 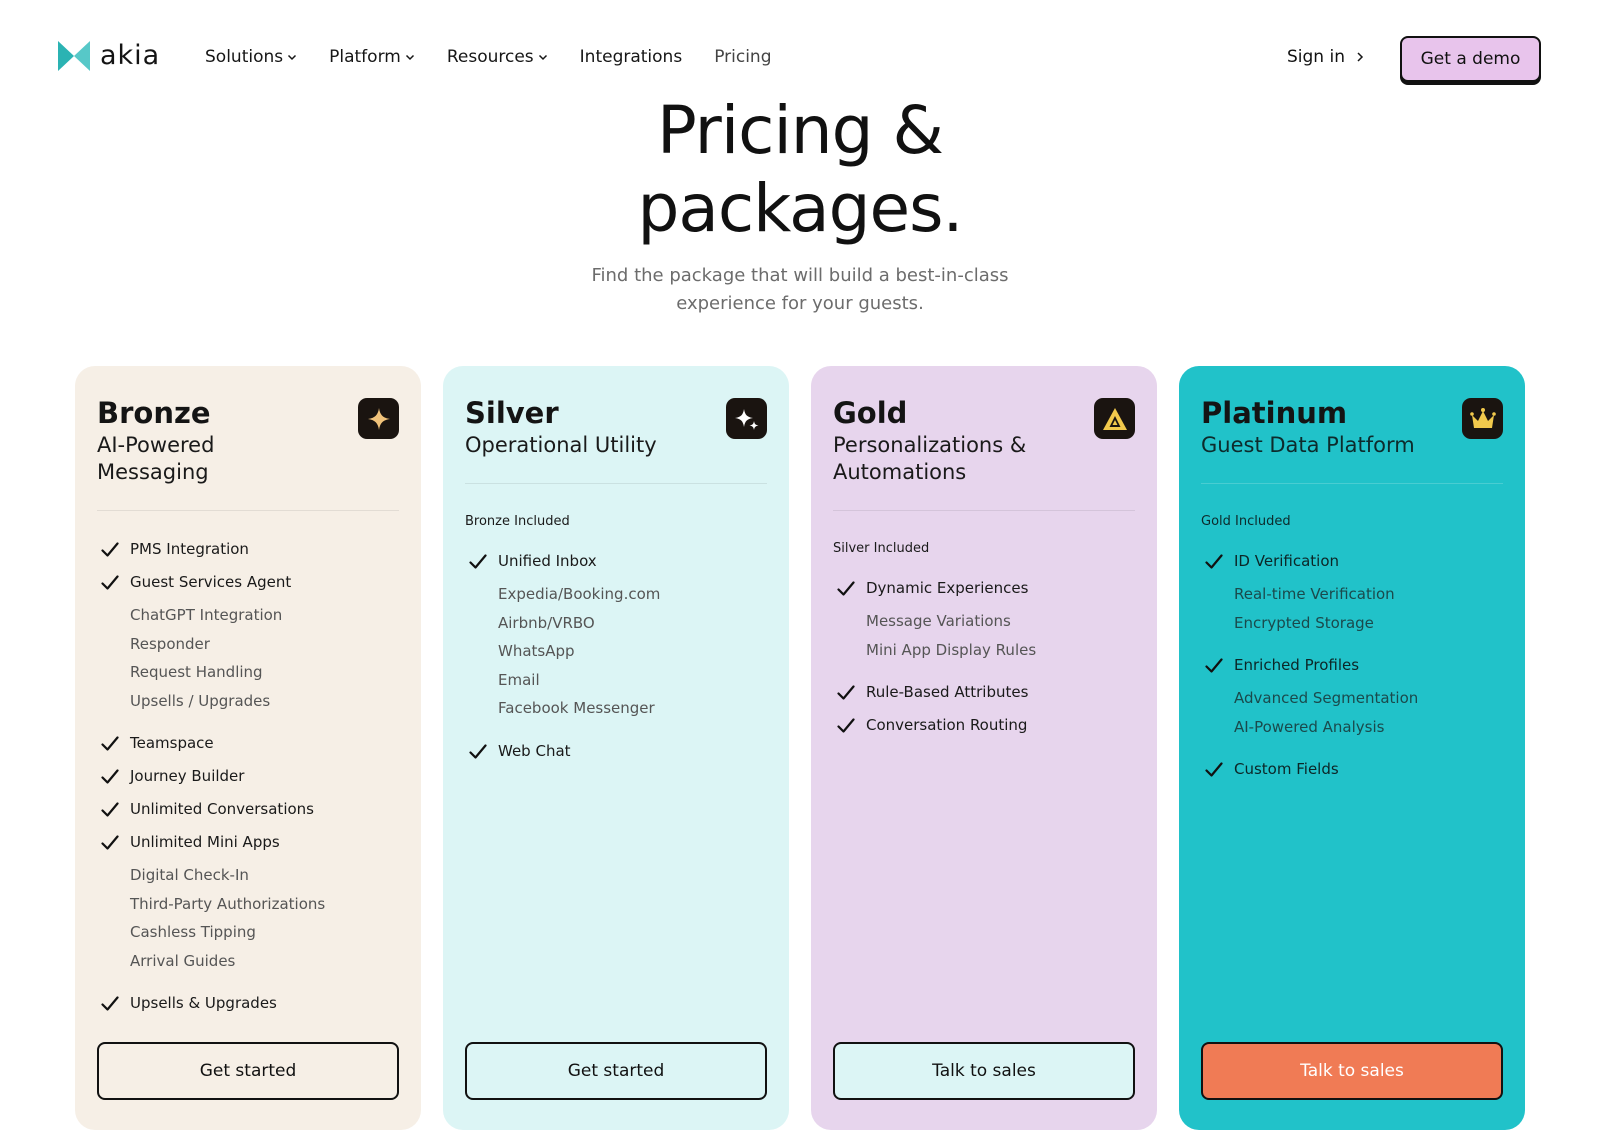 I want to click on page-subtitle-line: experience for your guests., so click(x=800, y=303).